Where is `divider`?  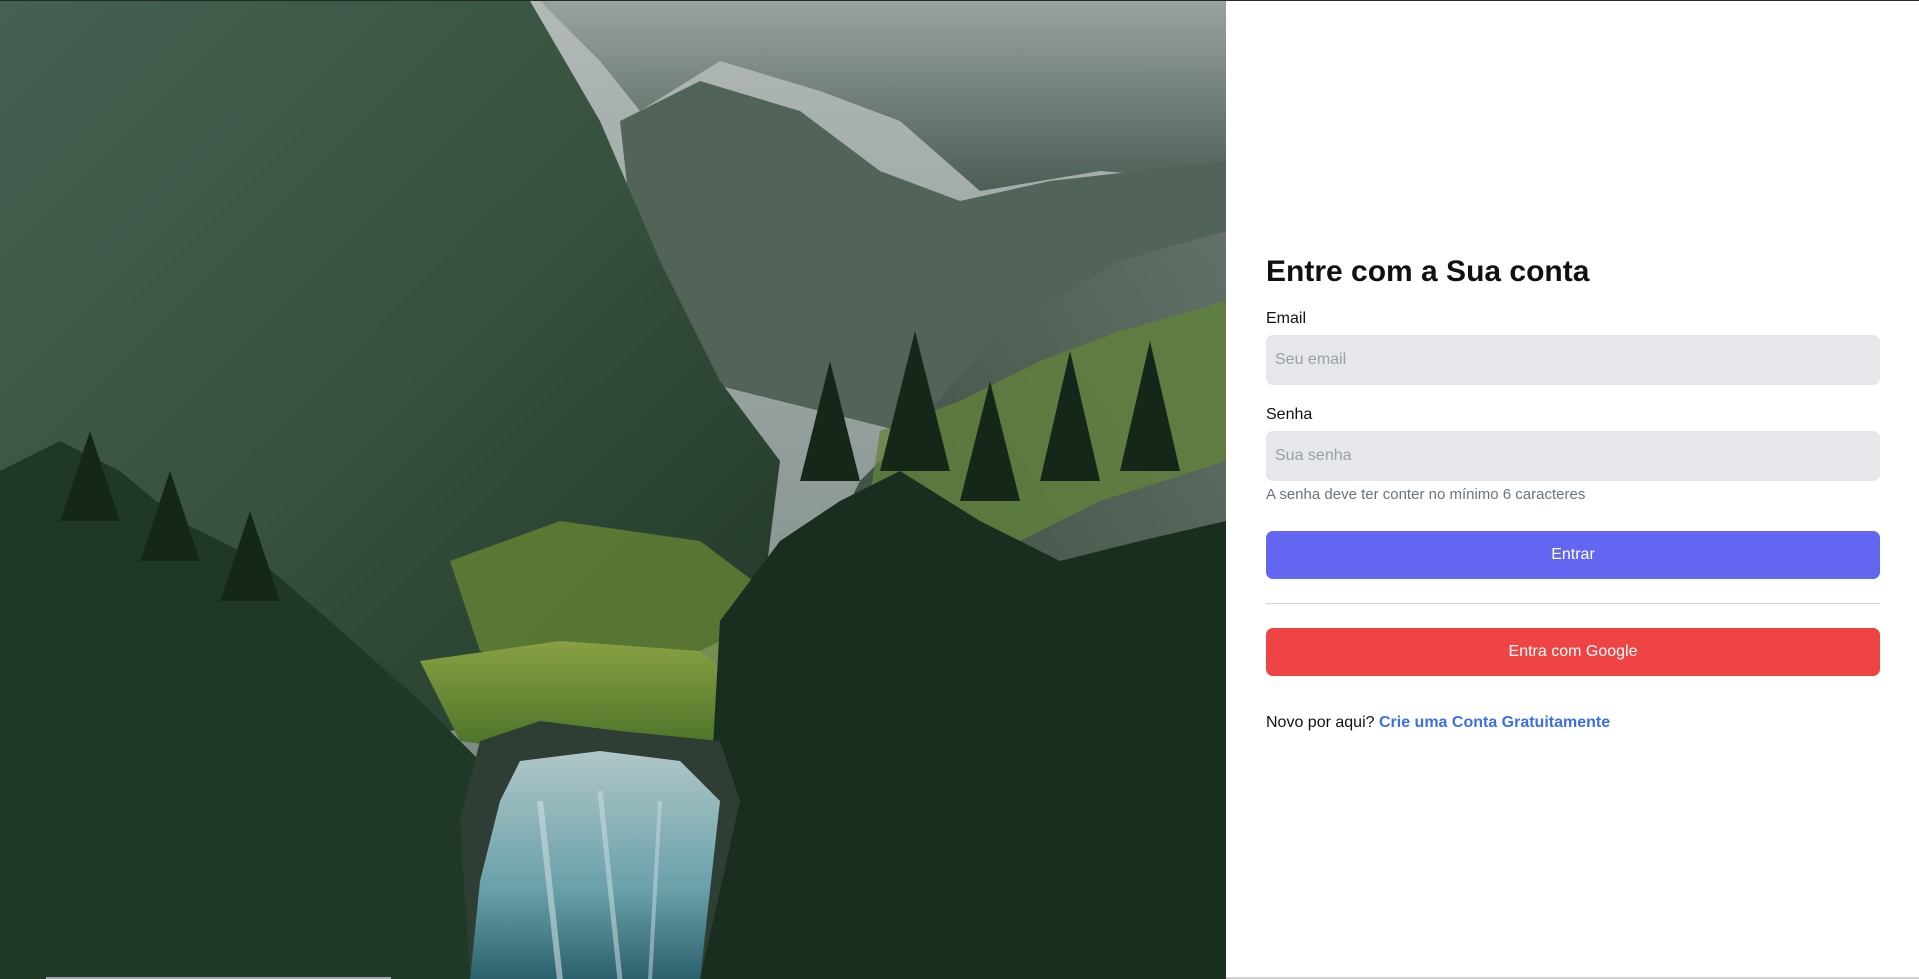 divider is located at coordinates (1573, 603).